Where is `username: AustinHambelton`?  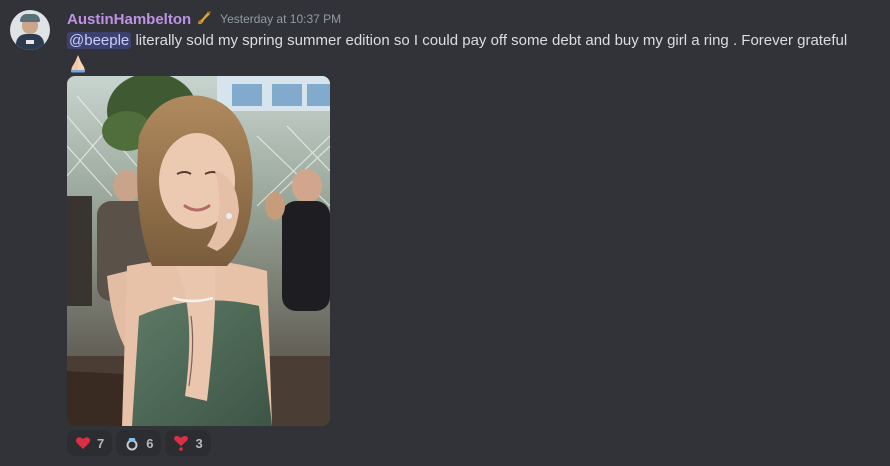 username: AustinHambelton is located at coordinates (129, 19).